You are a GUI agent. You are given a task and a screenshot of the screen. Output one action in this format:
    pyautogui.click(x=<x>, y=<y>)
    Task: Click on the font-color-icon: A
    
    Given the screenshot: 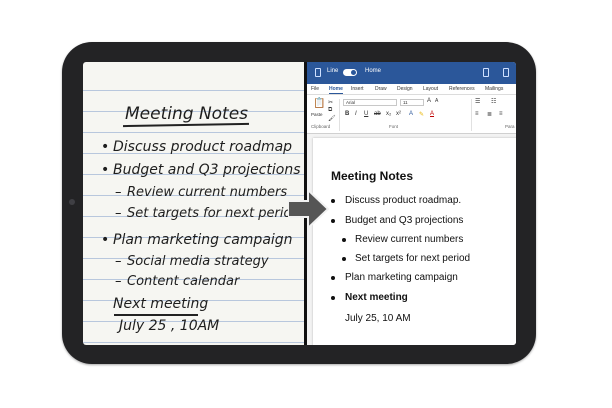 What is the action you would take?
    pyautogui.click(x=432, y=114)
    